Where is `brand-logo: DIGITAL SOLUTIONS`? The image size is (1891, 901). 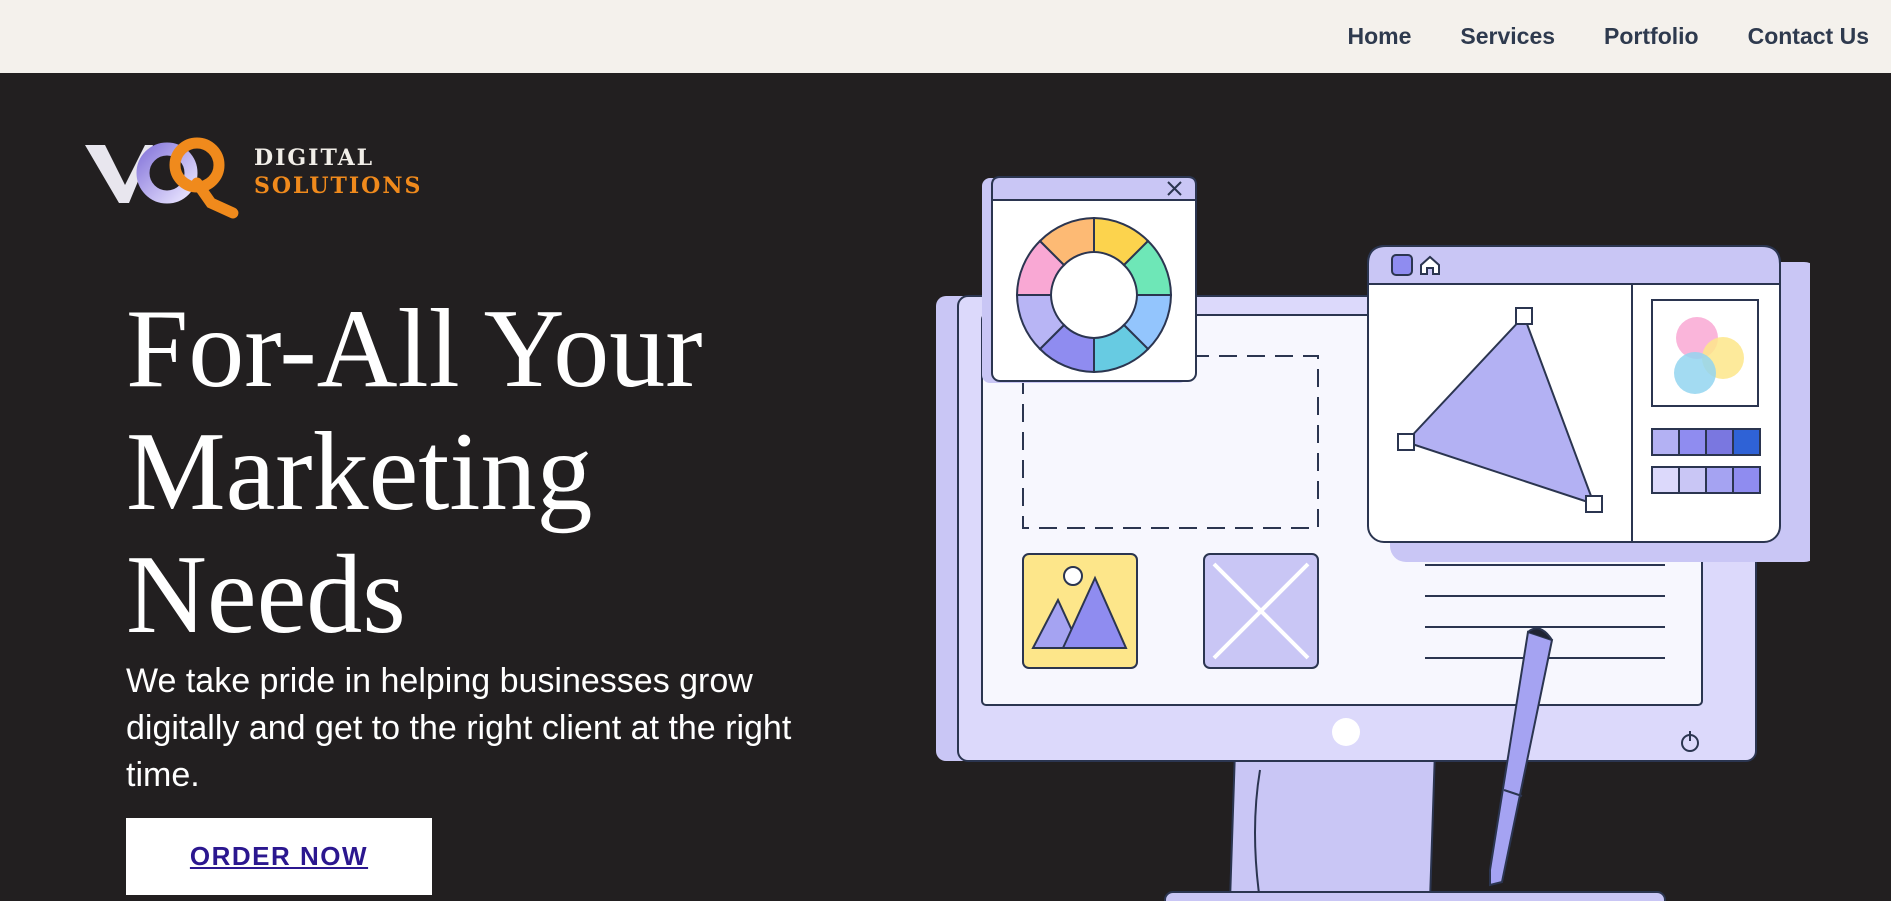 brand-logo: DIGITAL SOLUTIONS is located at coordinates (258, 178).